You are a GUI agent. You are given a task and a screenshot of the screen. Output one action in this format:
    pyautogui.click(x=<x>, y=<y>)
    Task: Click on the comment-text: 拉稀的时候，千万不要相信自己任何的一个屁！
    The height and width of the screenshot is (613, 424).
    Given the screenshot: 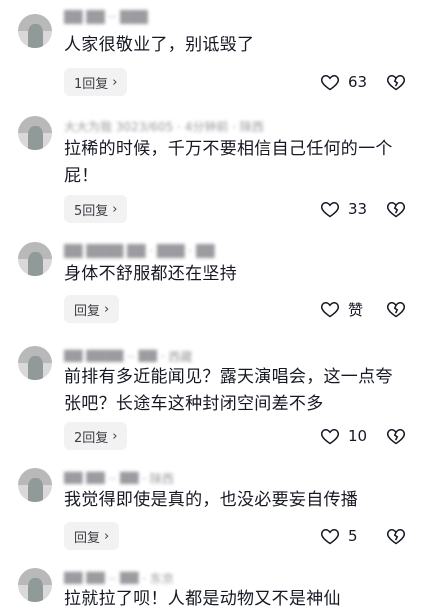 What is the action you would take?
    pyautogui.click(x=236, y=163)
    